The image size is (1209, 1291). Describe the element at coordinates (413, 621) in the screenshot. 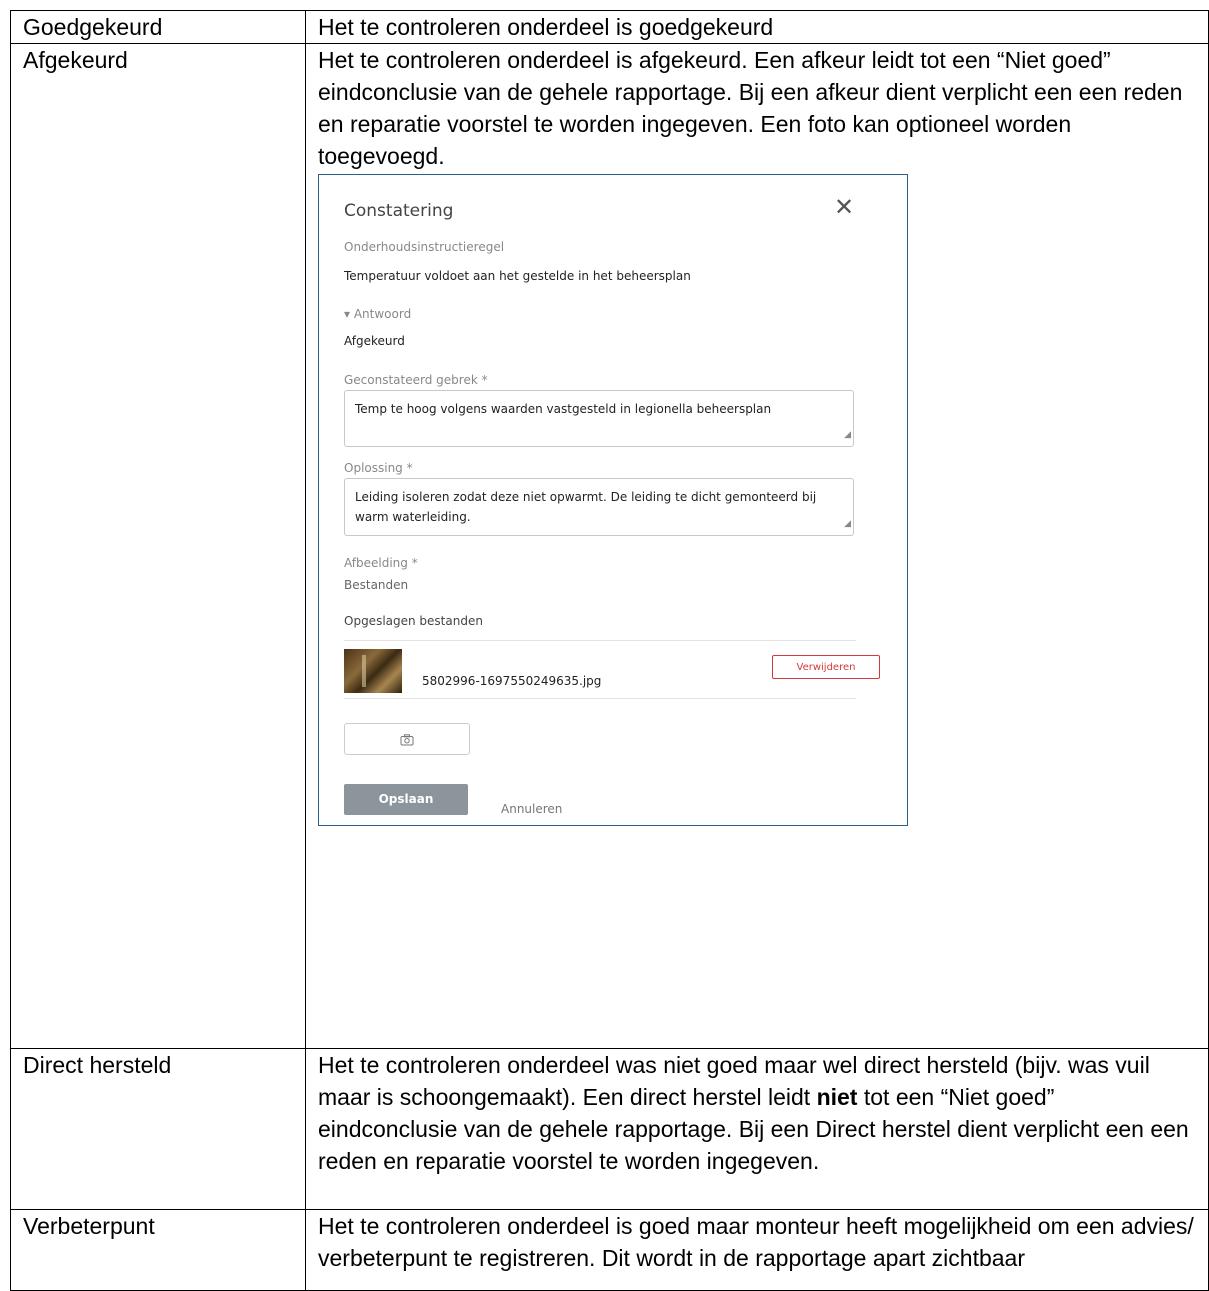

I see `saved-files-label: Opgeslagen bestanden` at that location.